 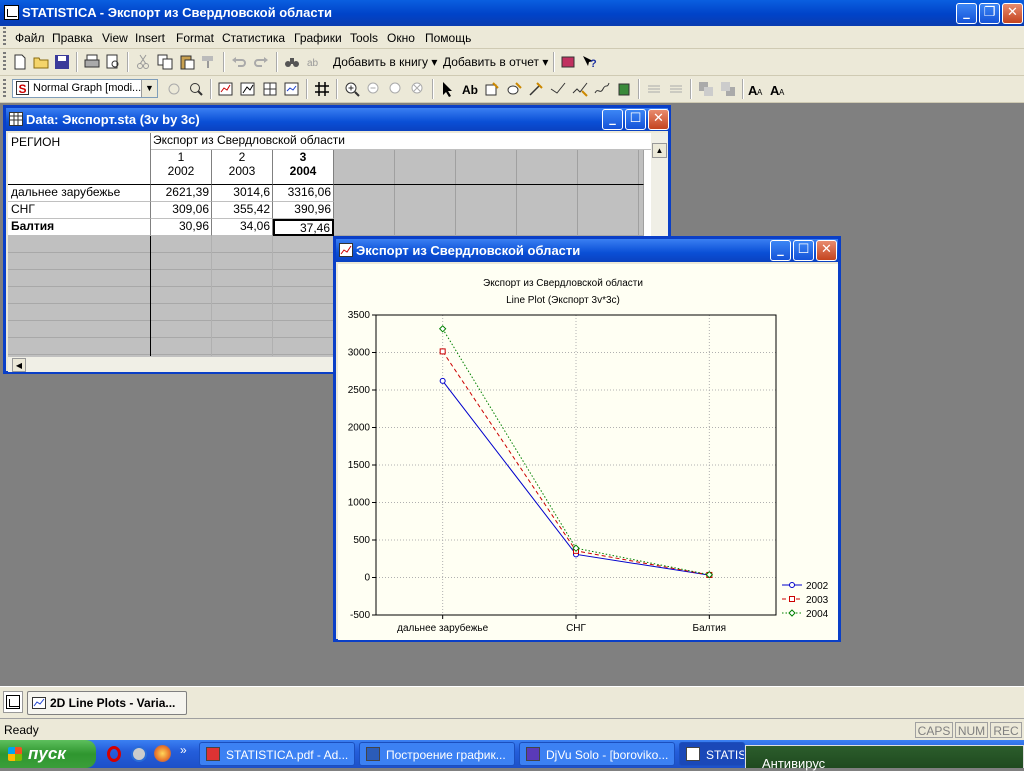 What do you see at coordinates (495, 62) in the screenshot?
I see `add-to-report-button: Добавить в отчет ▾` at bounding box center [495, 62].